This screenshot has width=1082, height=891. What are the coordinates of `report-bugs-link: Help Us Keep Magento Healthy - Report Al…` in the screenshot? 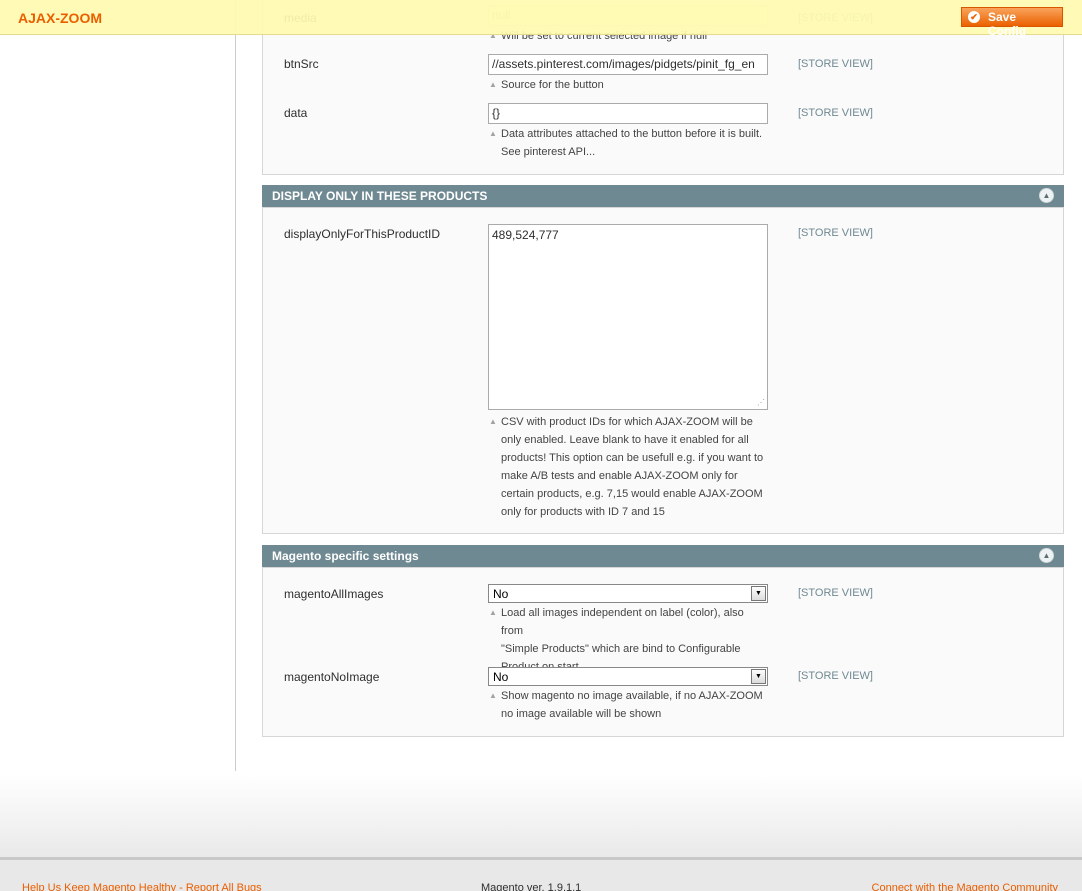 It's located at (142, 886).